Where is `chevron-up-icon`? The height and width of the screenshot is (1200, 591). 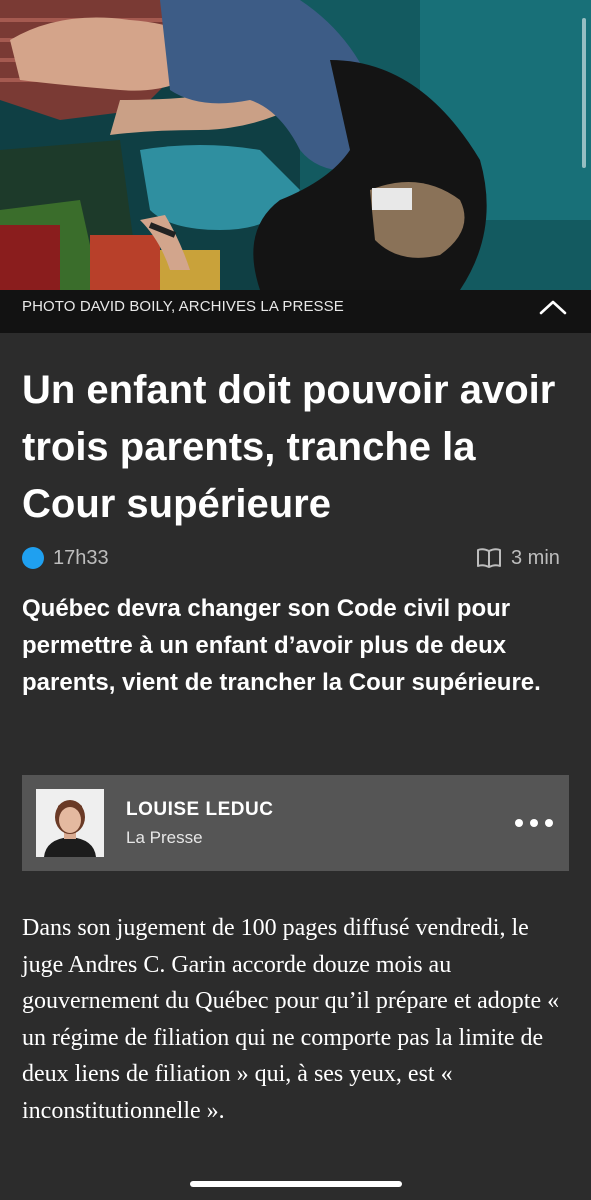
chevron-up-icon is located at coordinates (553, 307).